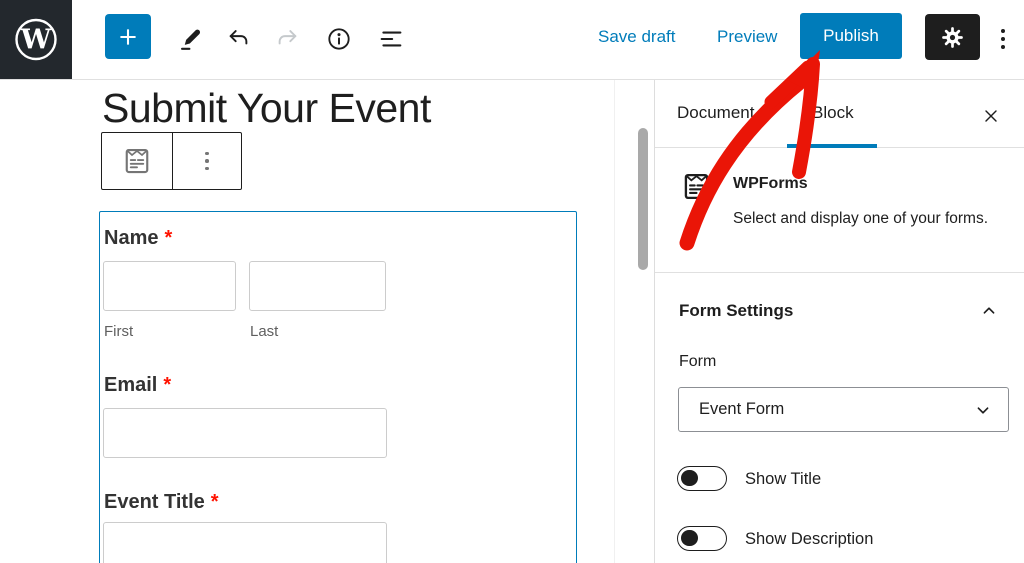  I want to click on chevron-up-icon, so click(989, 310).